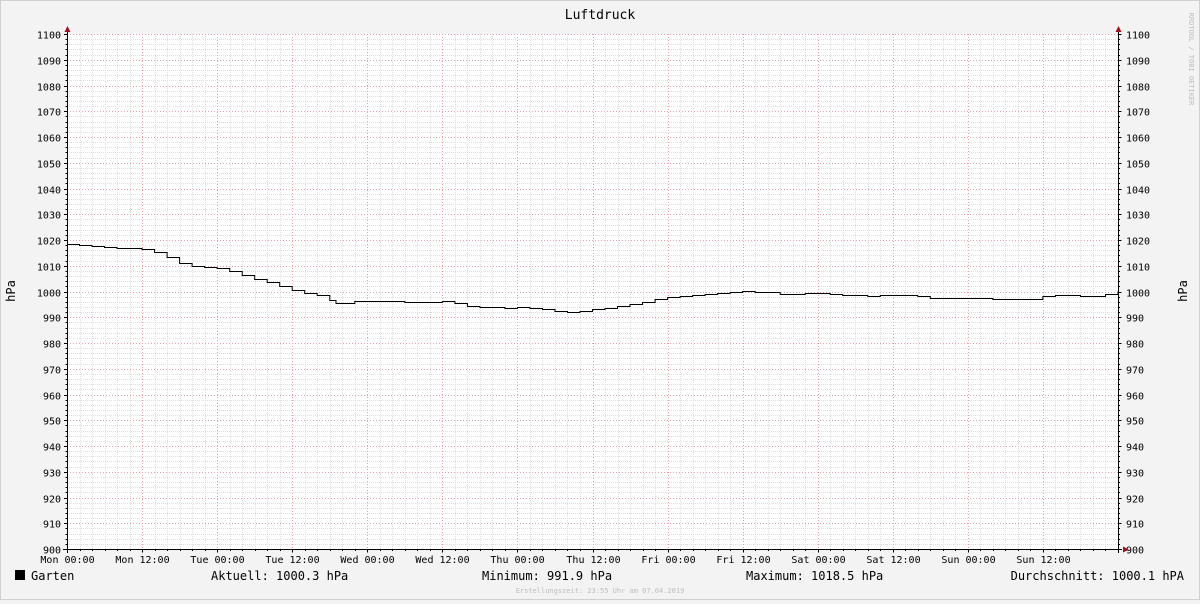  Describe the element at coordinates (593, 560) in the screenshot. I see `x-tick-label: Thu 12:00` at that location.